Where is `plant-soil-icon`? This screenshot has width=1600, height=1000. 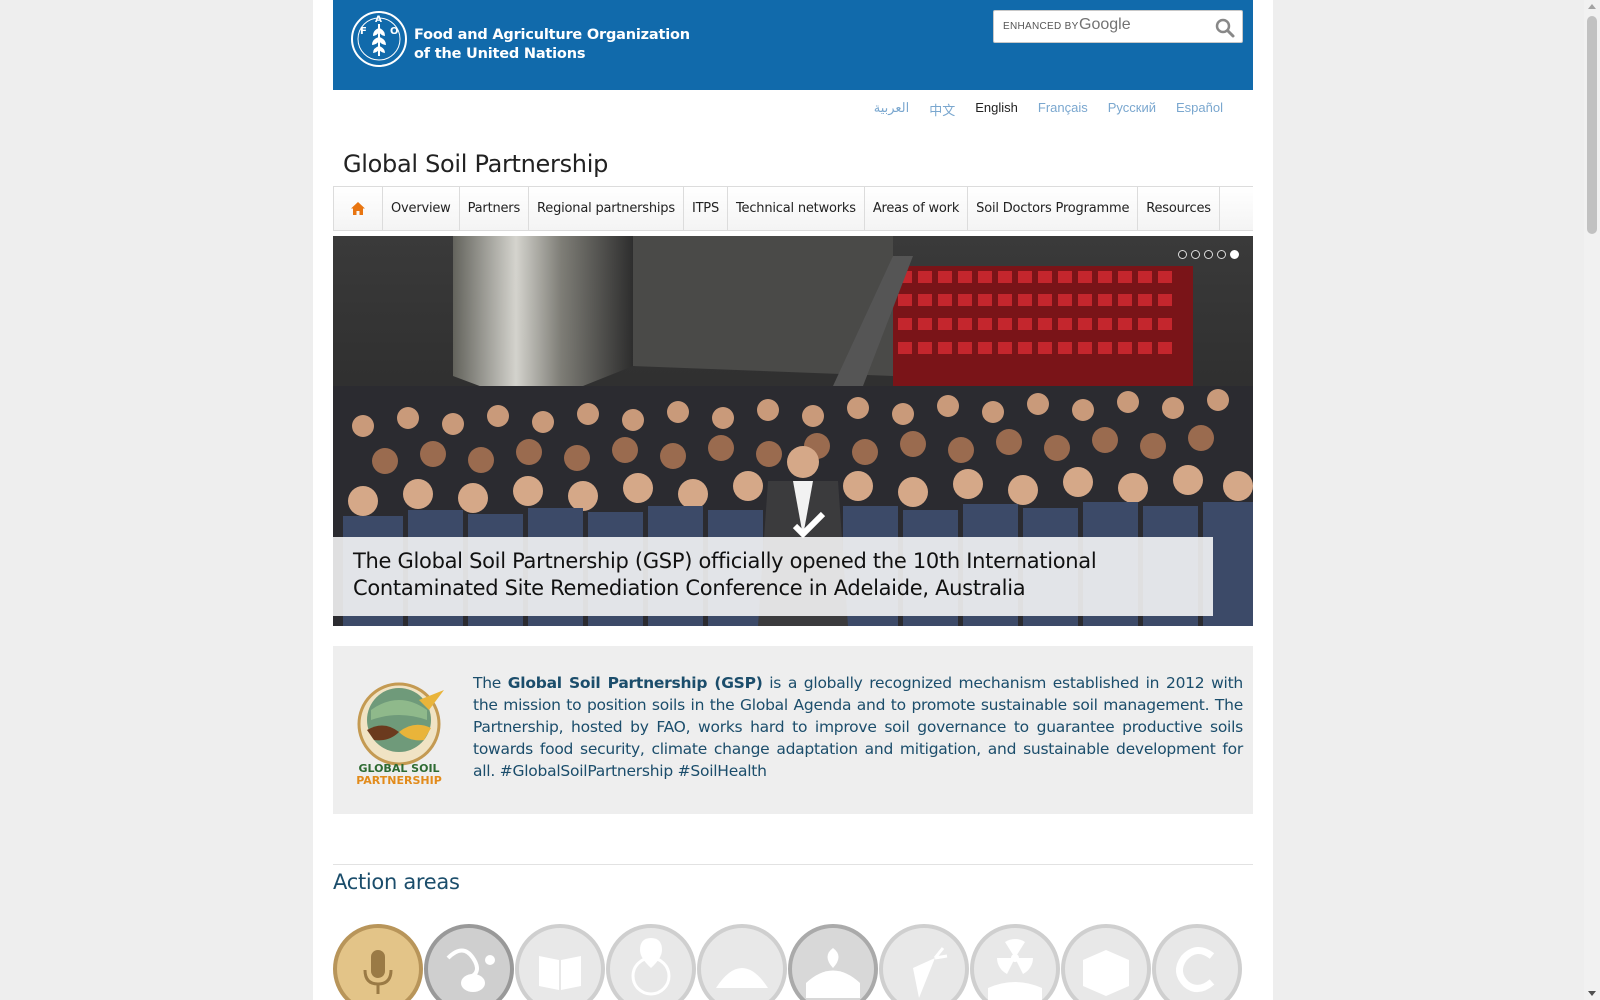
plant-soil-icon is located at coordinates (833, 973).